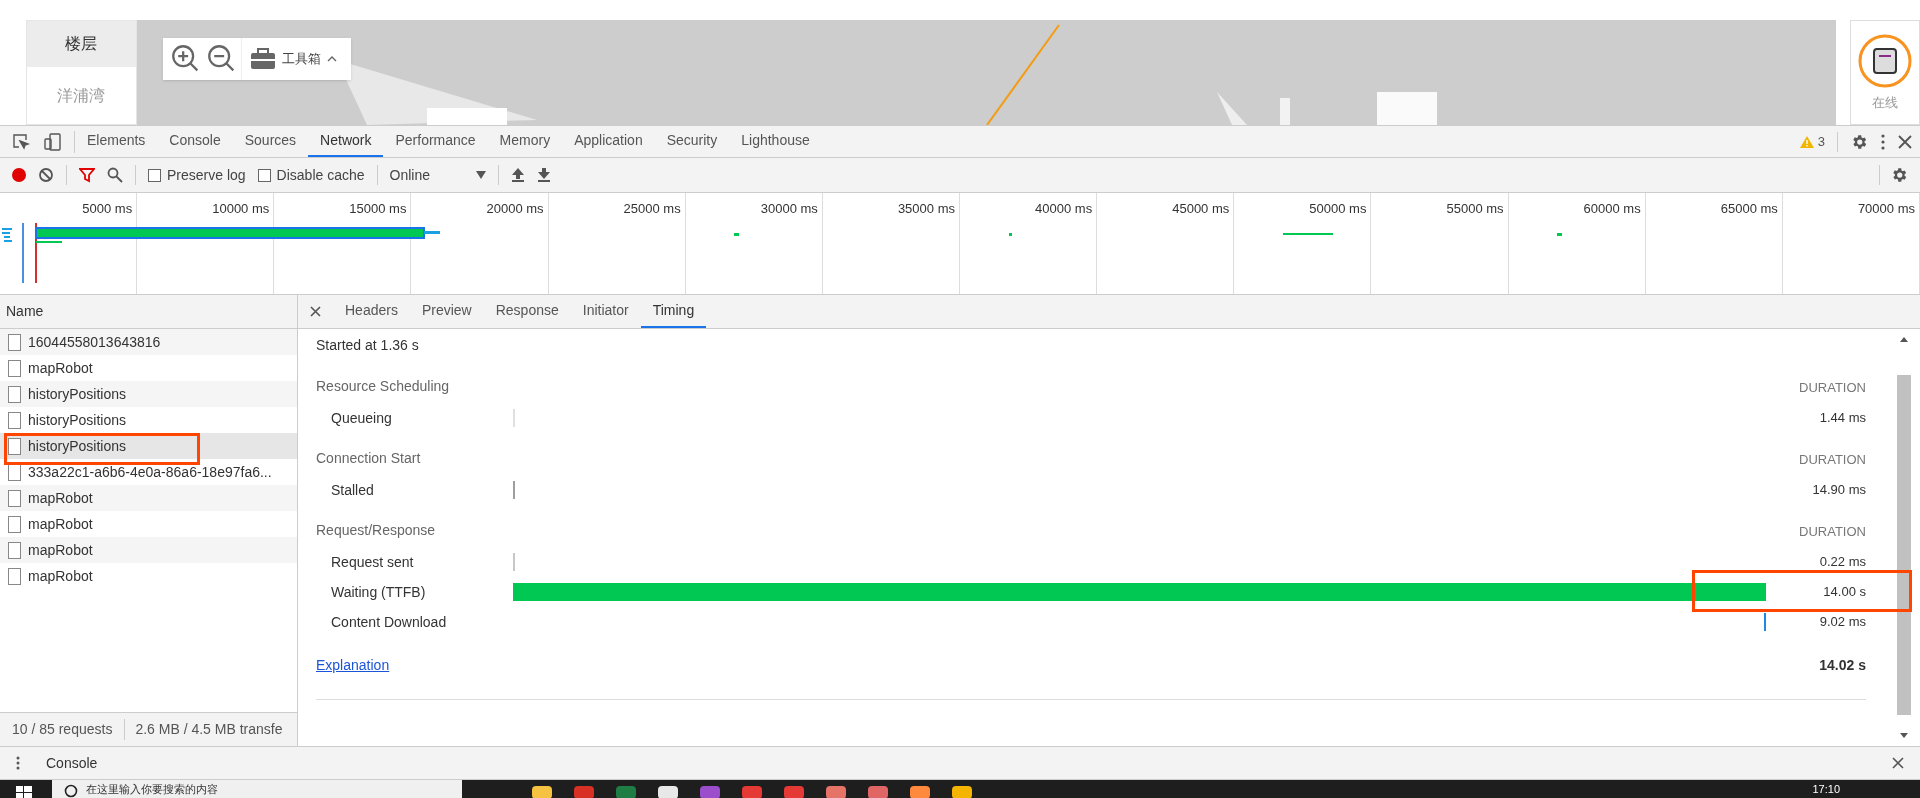  I want to click on detail-tab: Response, so click(527, 311).